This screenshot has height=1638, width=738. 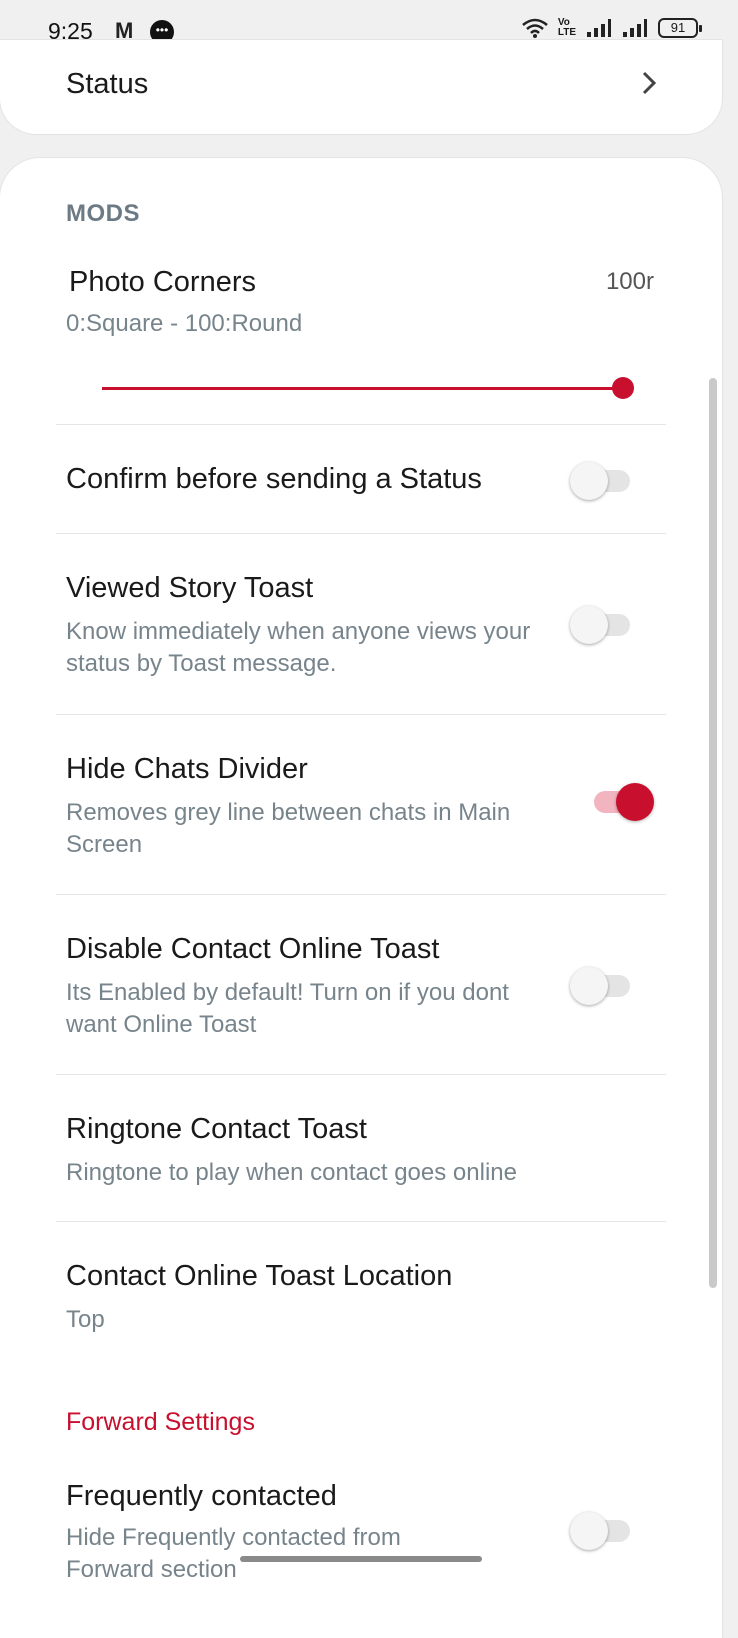 What do you see at coordinates (361, 87) in the screenshot?
I see `status-settings-item: Status` at bounding box center [361, 87].